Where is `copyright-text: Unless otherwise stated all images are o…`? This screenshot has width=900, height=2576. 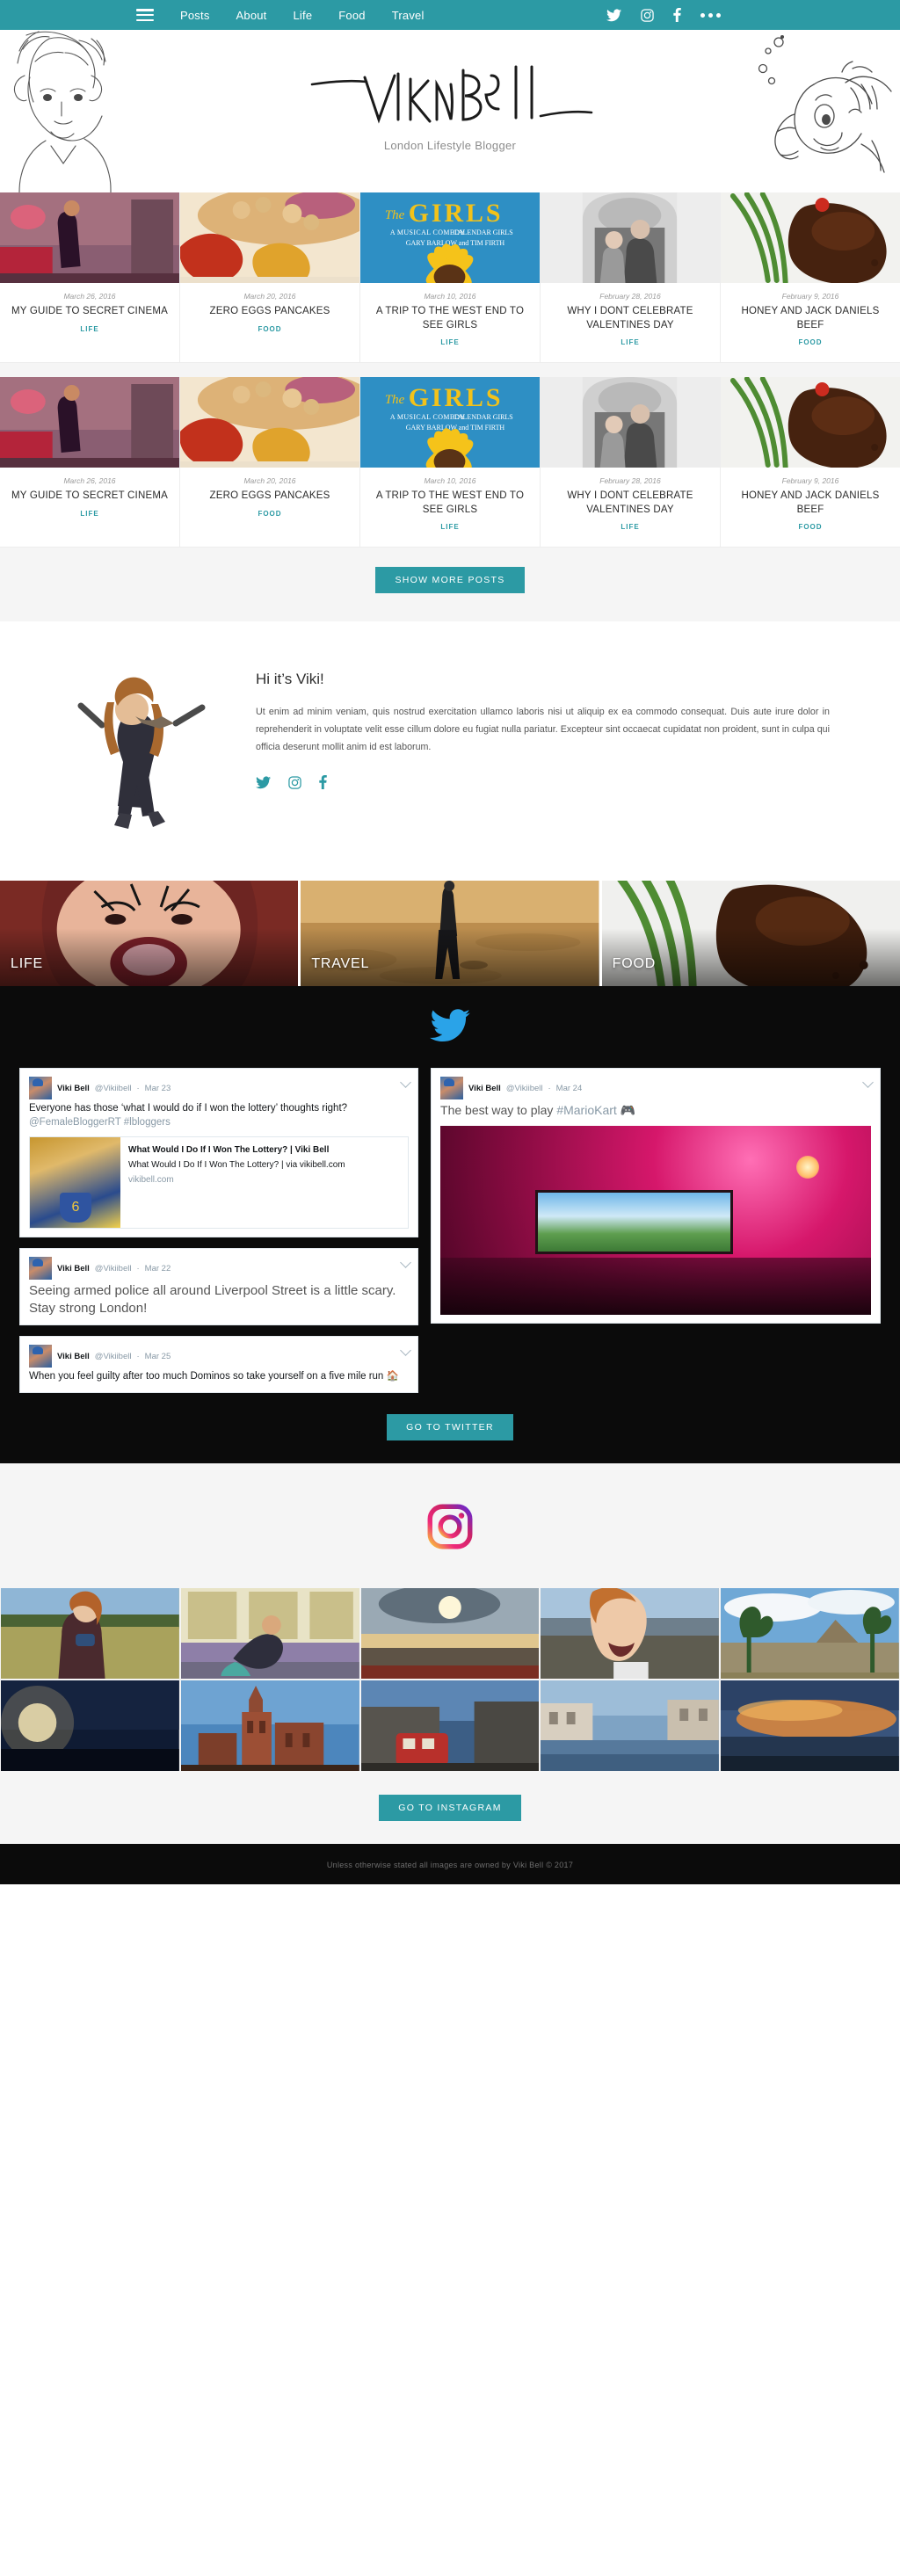 copyright-text: Unless otherwise stated all images are o… is located at coordinates (450, 1864).